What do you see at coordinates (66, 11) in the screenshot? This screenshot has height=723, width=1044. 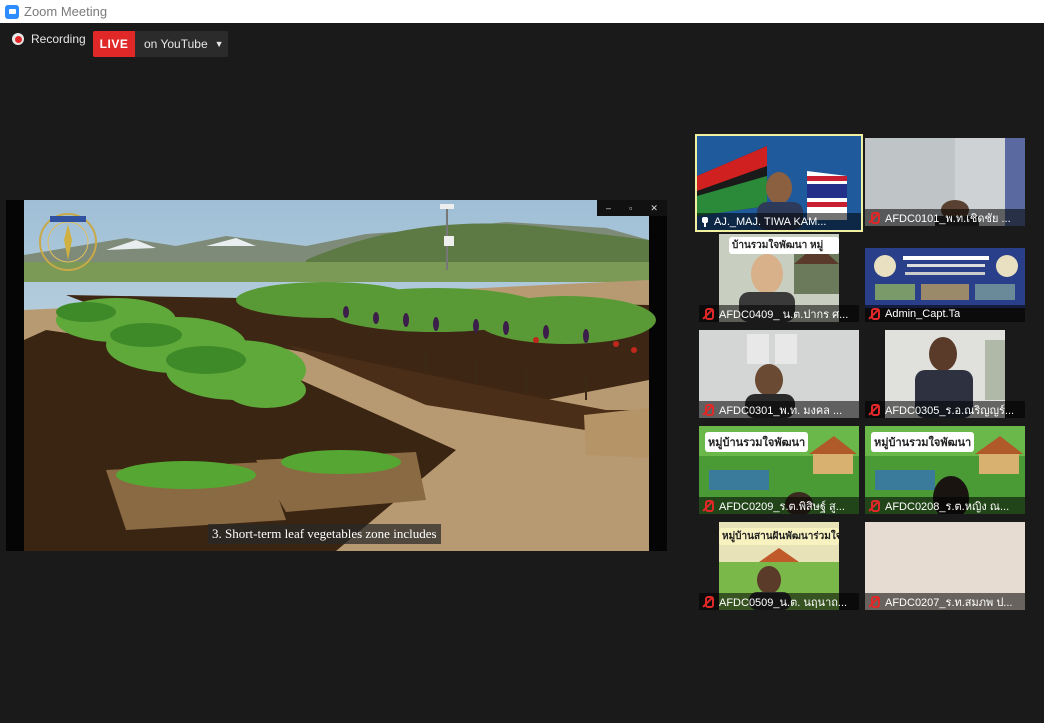 I see `window-title: Zoom Meeting` at bounding box center [66, 11].